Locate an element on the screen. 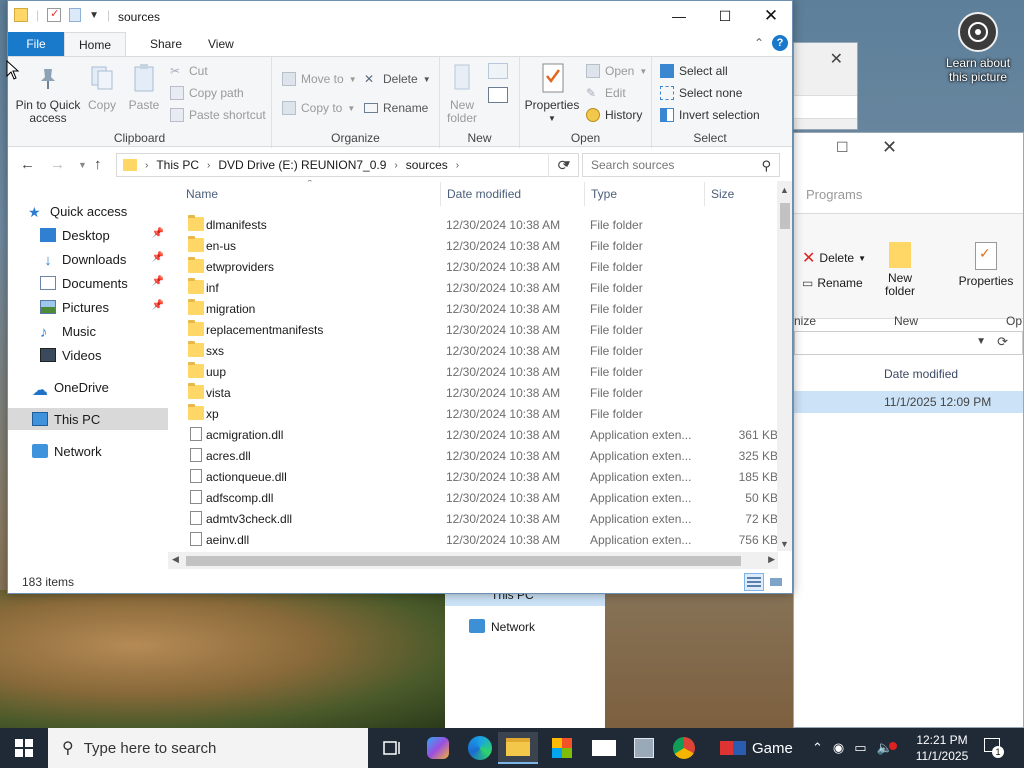 Image resolution: width=1024 pixels, height=768 pixels. store-taskbar-icon is located at coordinates (562, 748).